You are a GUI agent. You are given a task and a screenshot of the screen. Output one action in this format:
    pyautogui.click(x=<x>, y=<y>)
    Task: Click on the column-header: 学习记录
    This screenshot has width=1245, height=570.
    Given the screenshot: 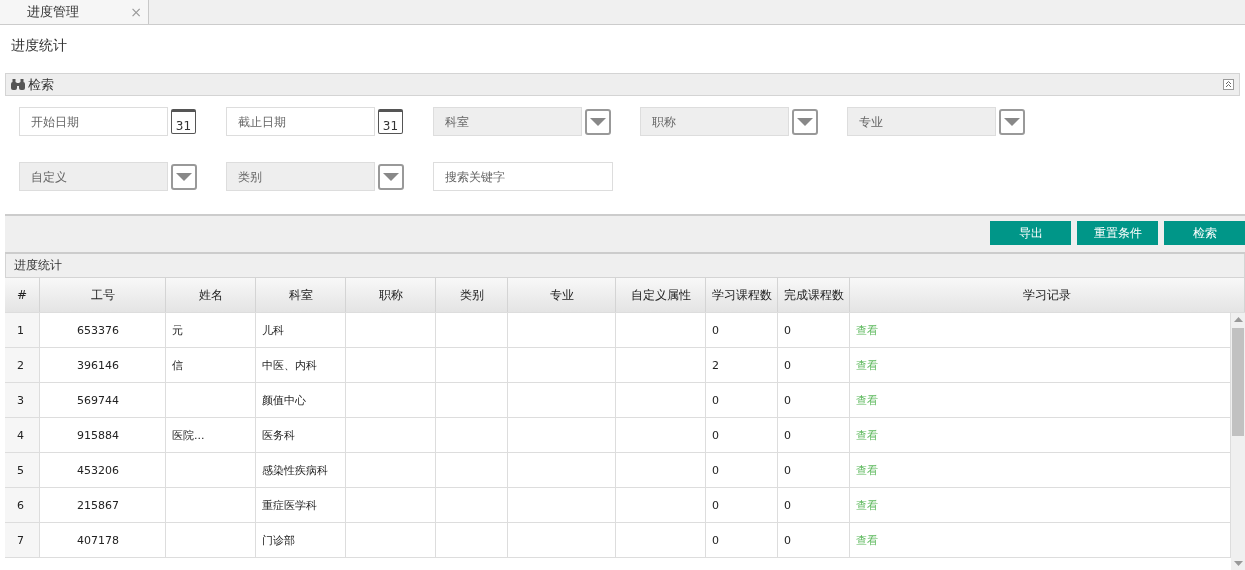 What is the action you would take?
    pyautogui.click(x=1047, y=295)
    